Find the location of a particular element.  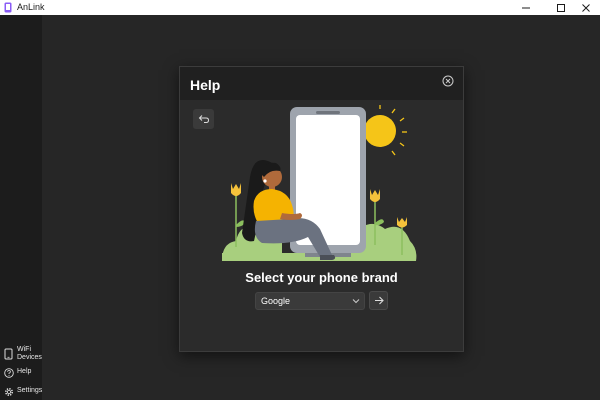

title-bar: AnLink is located at coordinates (300, 7).